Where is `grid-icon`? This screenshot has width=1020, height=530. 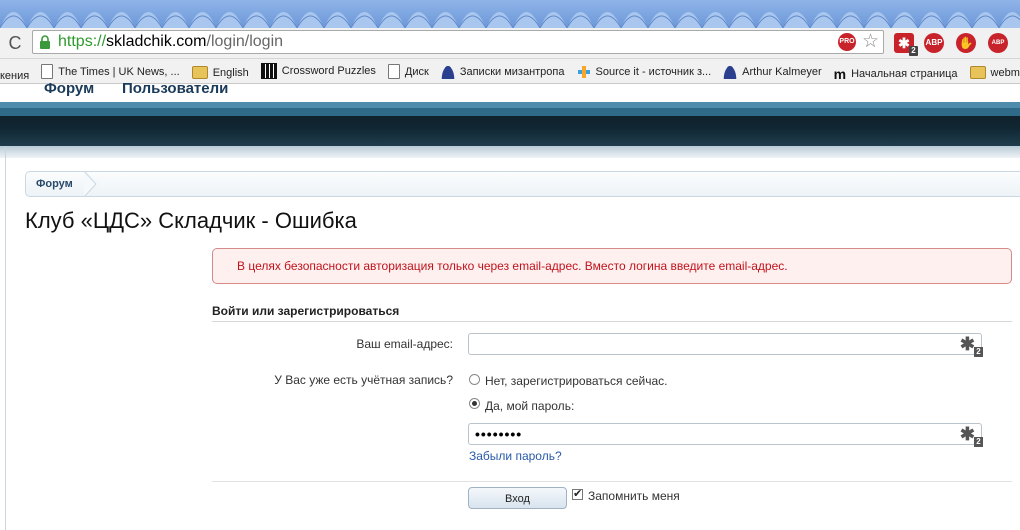
grid-icon is located at coordinates (268, 71).